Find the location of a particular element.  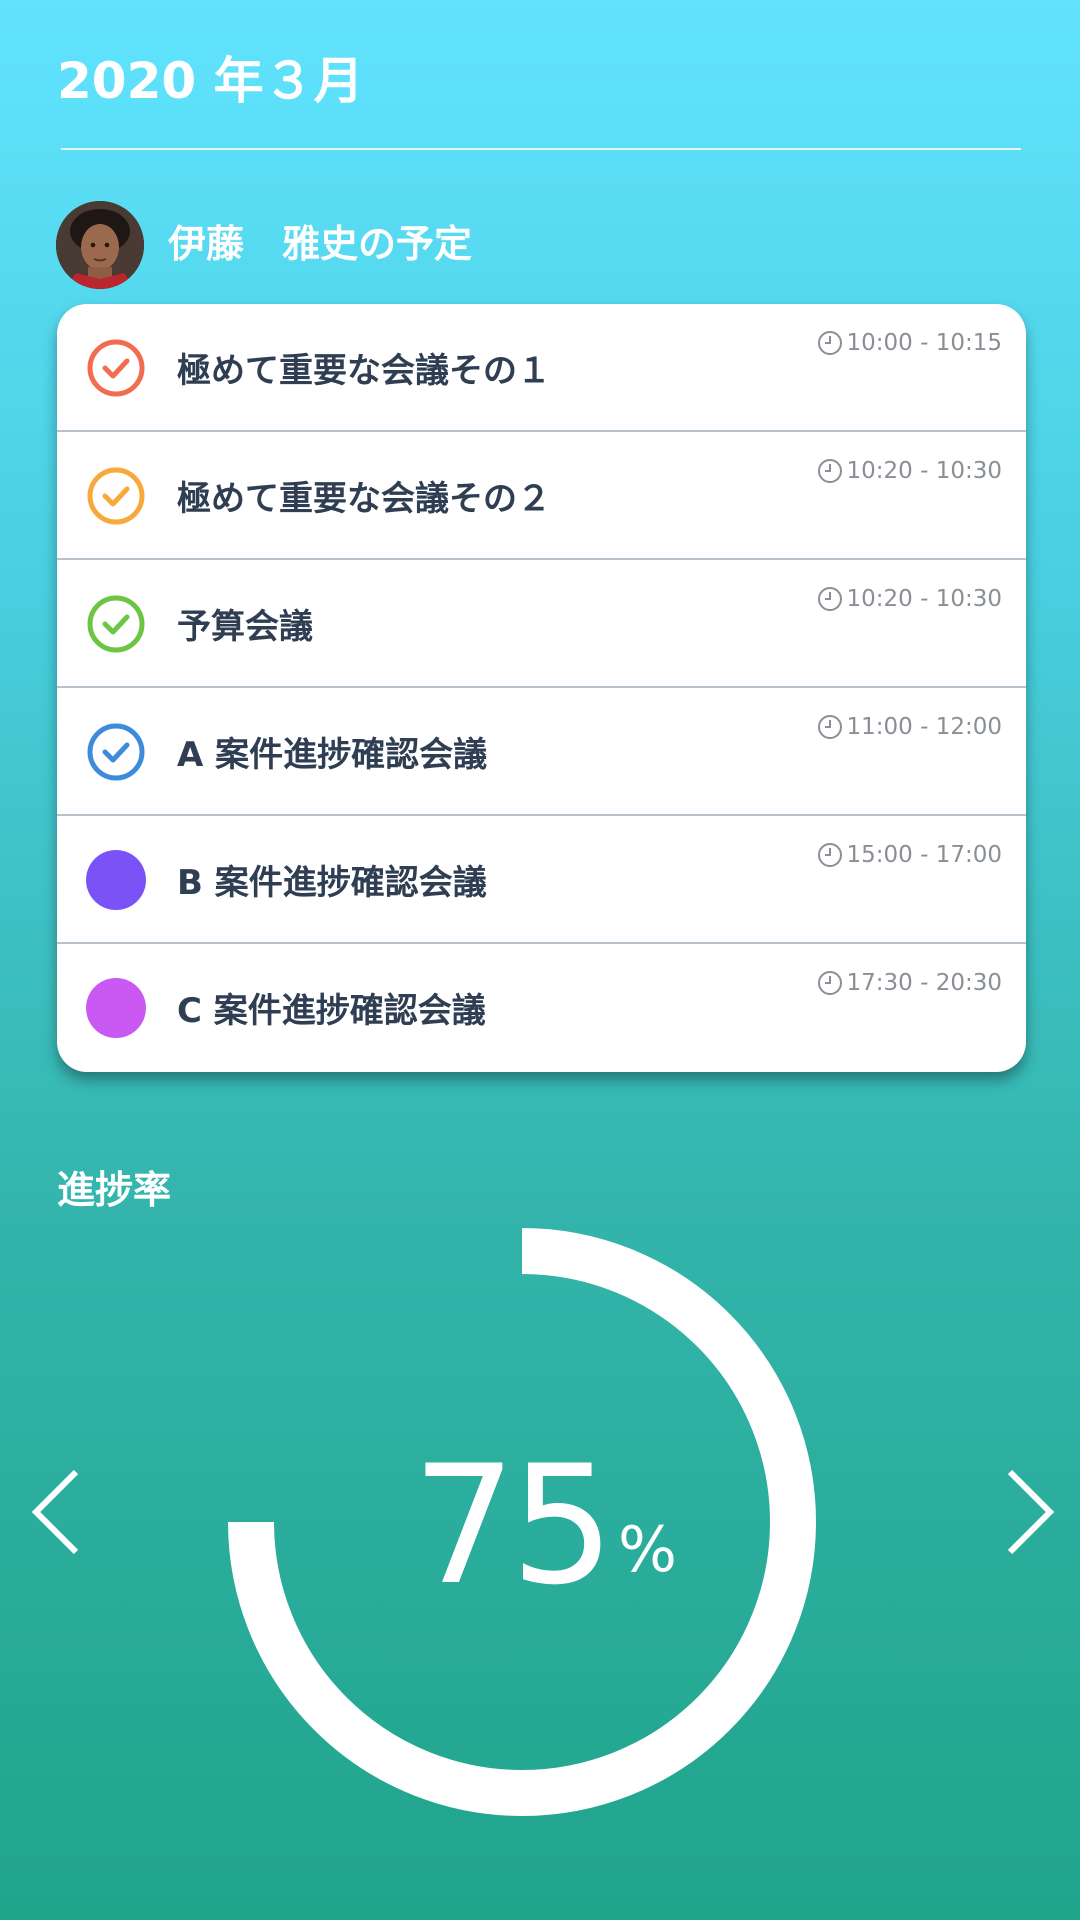

progress-label: 進捗率 is located at coordinates (114, 1190).